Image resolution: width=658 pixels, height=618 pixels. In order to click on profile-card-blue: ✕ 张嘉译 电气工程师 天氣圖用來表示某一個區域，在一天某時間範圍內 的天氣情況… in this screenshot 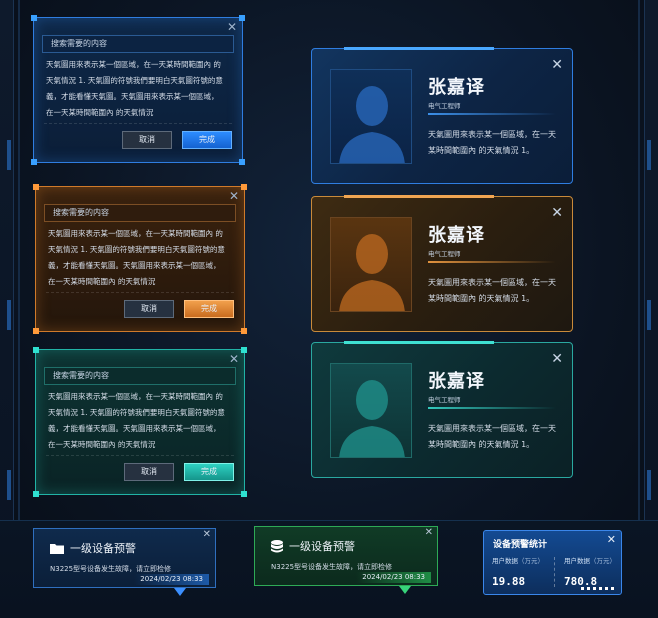, I will do `click(442, 115)`.